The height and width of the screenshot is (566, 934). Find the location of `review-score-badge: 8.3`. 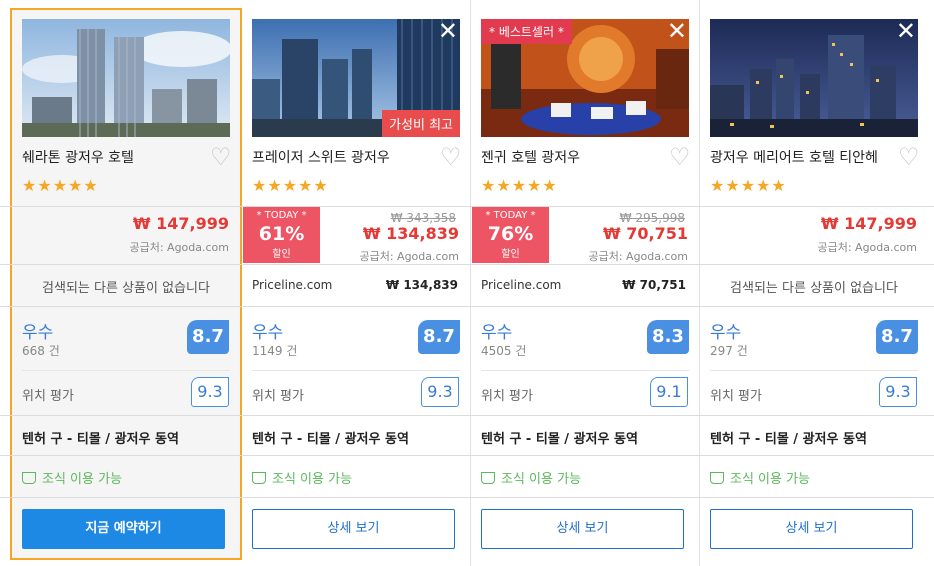

review-score-badge: 8.3 is located at coordinates (668, 337).